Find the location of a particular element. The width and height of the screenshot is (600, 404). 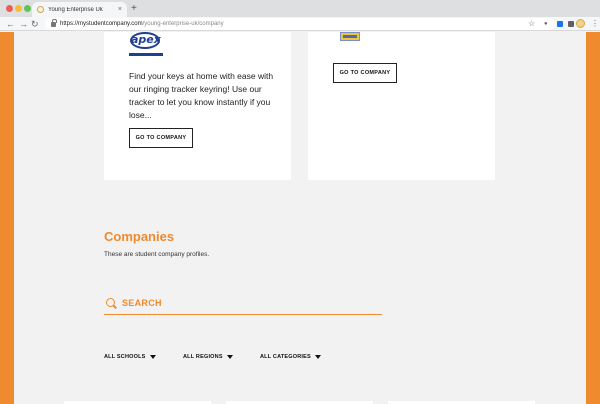

section-subtitle: These are student company profiles. is located at coordinates (157, 254).